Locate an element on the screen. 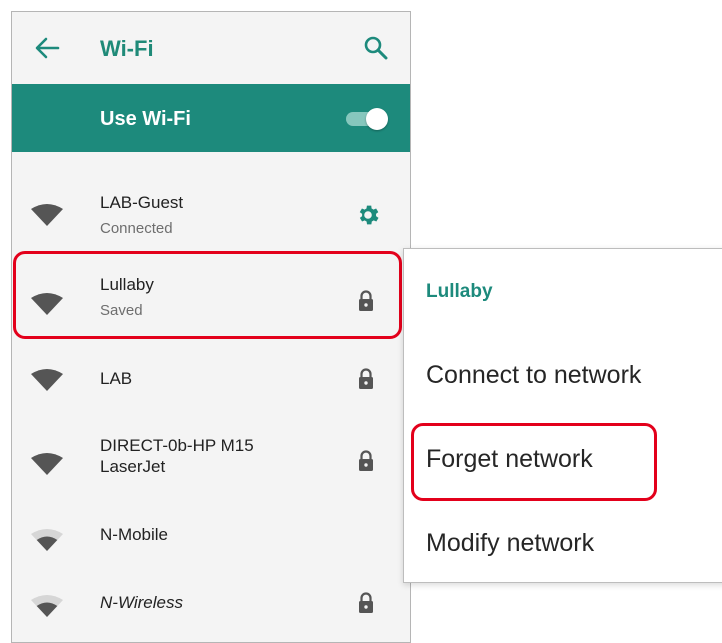 This screenshot has width=722, height=643. network-name: DIRECT-0b-HP M15 LaserJet is located at coordinates (177, 456).